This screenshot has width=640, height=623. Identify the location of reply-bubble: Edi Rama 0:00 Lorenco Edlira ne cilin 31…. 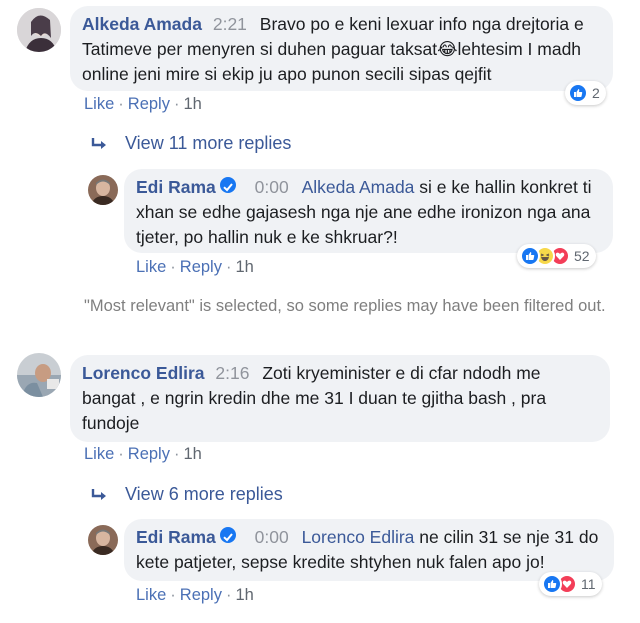
(369, 550).